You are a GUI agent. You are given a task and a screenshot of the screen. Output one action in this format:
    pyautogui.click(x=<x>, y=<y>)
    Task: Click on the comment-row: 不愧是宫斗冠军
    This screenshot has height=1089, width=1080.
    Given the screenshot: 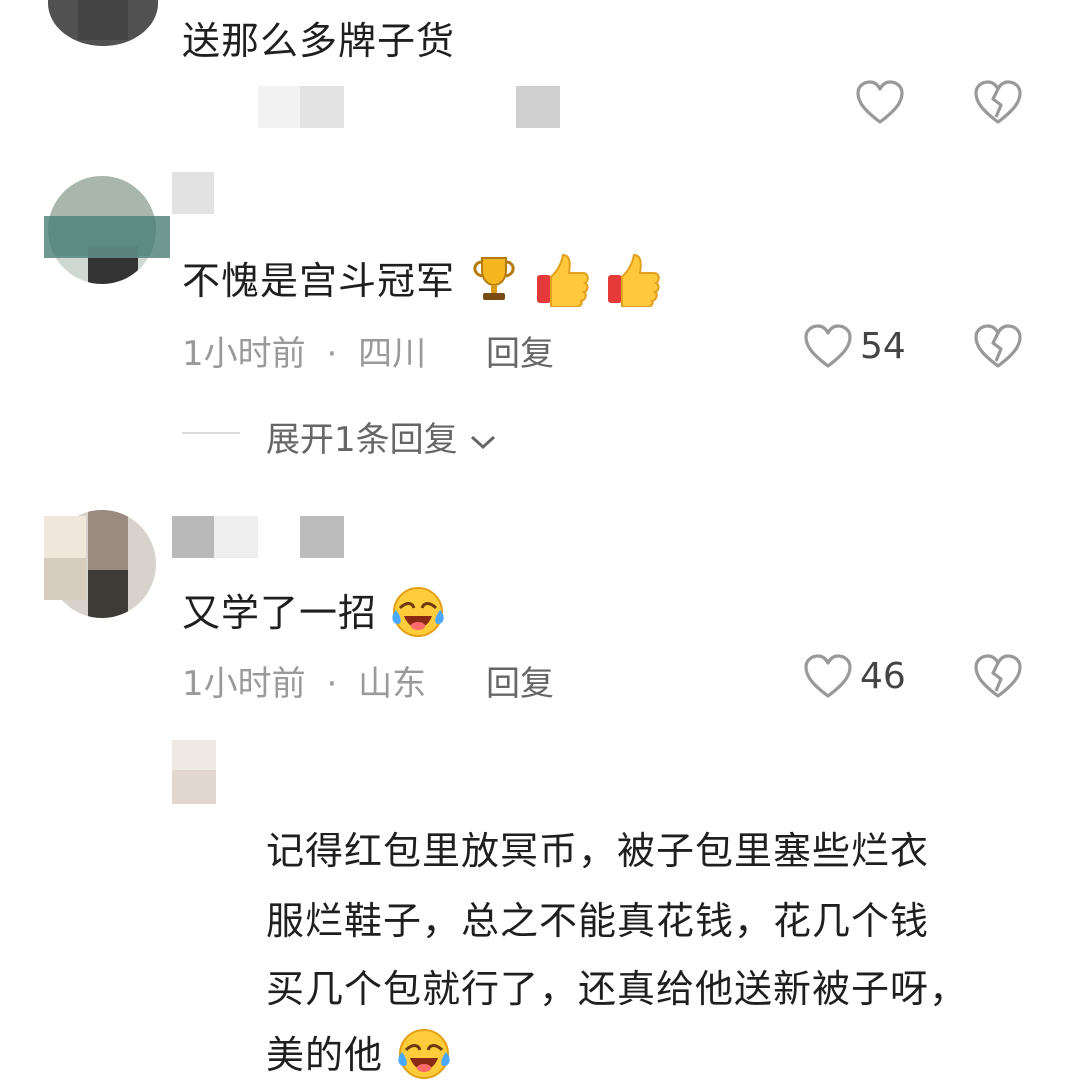 What is the action you would take?
    pyautogui.click(x=422, y=283)
    